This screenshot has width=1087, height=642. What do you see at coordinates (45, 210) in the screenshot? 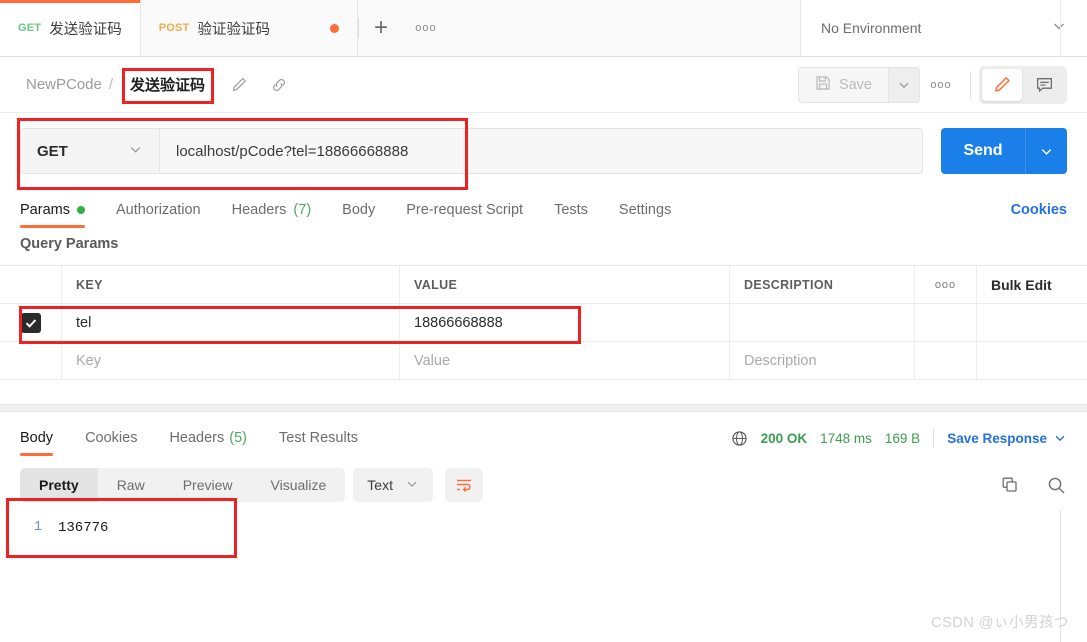
I see `tab-params-label: Params` at bounding box center [45, 210].